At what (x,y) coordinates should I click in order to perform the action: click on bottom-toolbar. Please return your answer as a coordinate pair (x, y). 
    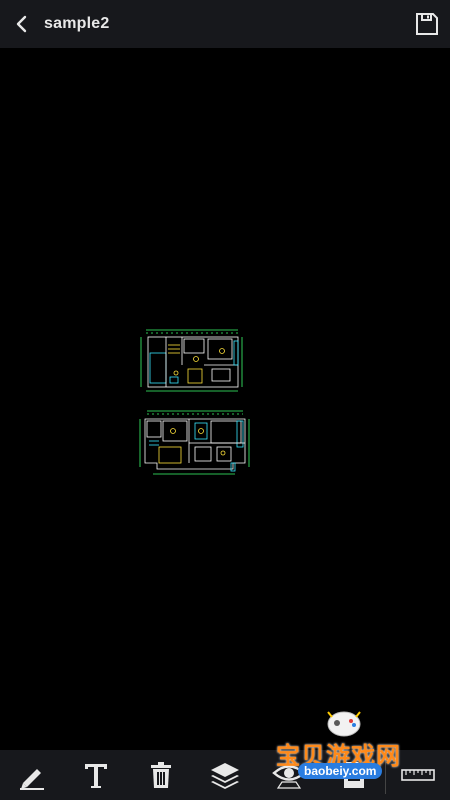
    Looking at the image, I should click on (225, 775).